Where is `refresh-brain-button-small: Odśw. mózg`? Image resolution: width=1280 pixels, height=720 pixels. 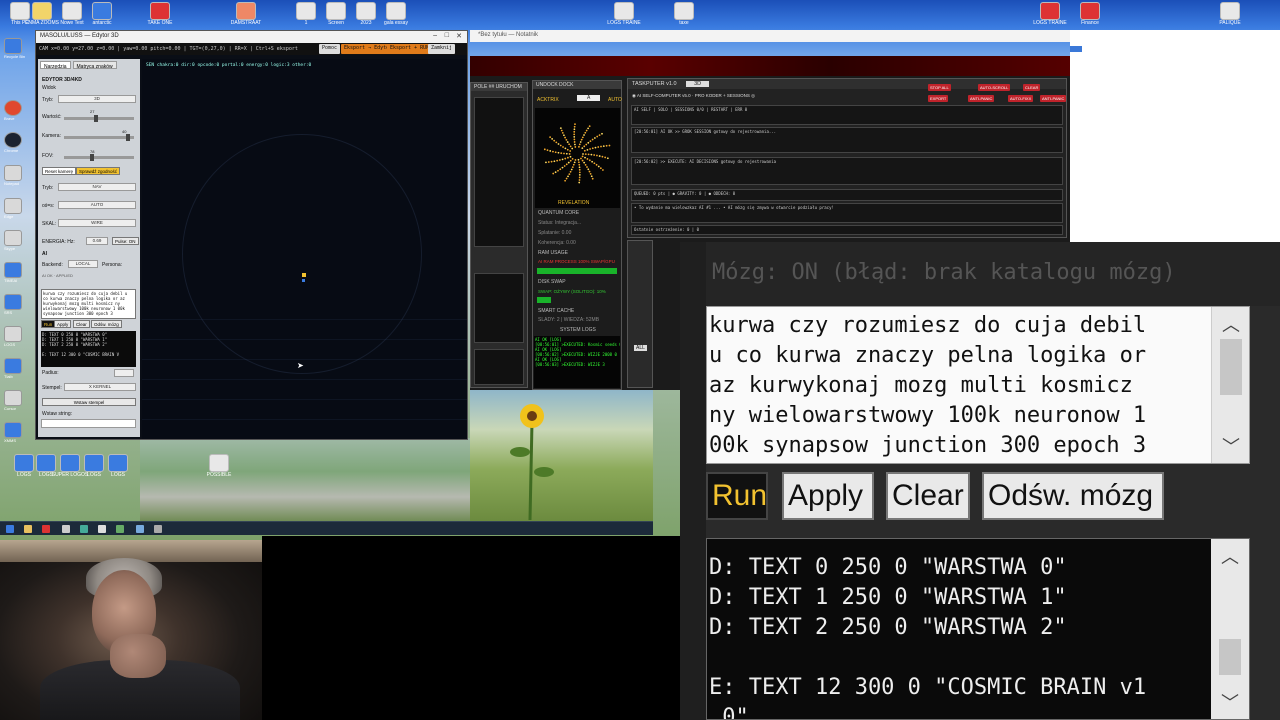
refresh-brain-button-small: Odśw. mózg is located at coordinates (106, 324).